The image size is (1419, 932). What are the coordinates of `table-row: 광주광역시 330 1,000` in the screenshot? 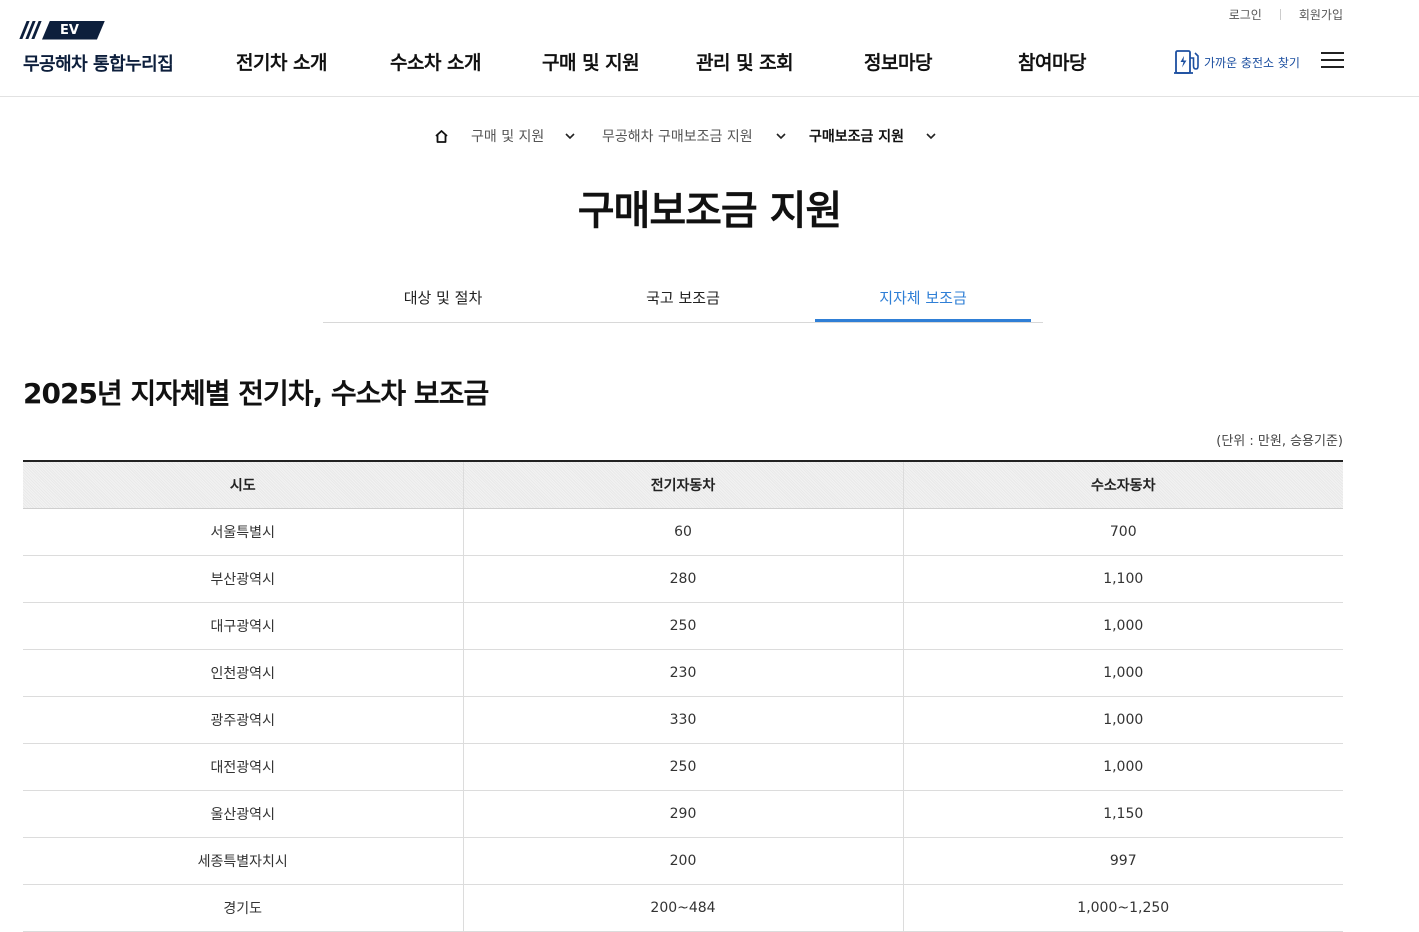 It's located at (683, 720).